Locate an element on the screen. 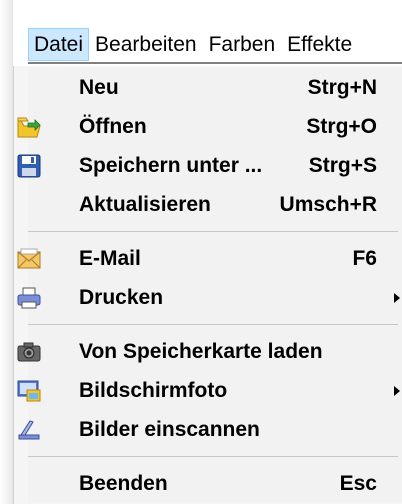 This screenshot has height=504, width=402. menubar-divider is located at coordinates (215, 63).